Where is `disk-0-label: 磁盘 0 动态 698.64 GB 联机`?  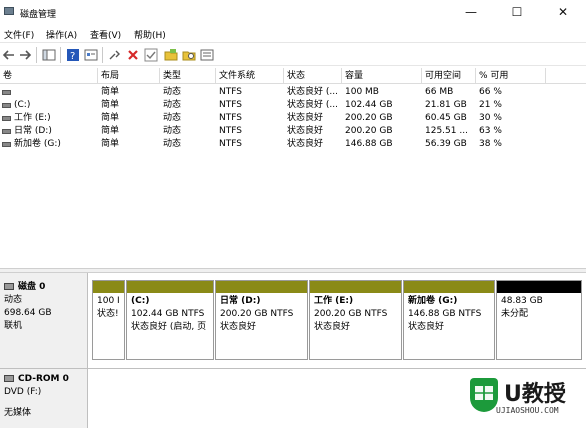
disk-0-label: 磁盘 0 动态 698.64 GB 联机 is located at coordinates (44, 320).